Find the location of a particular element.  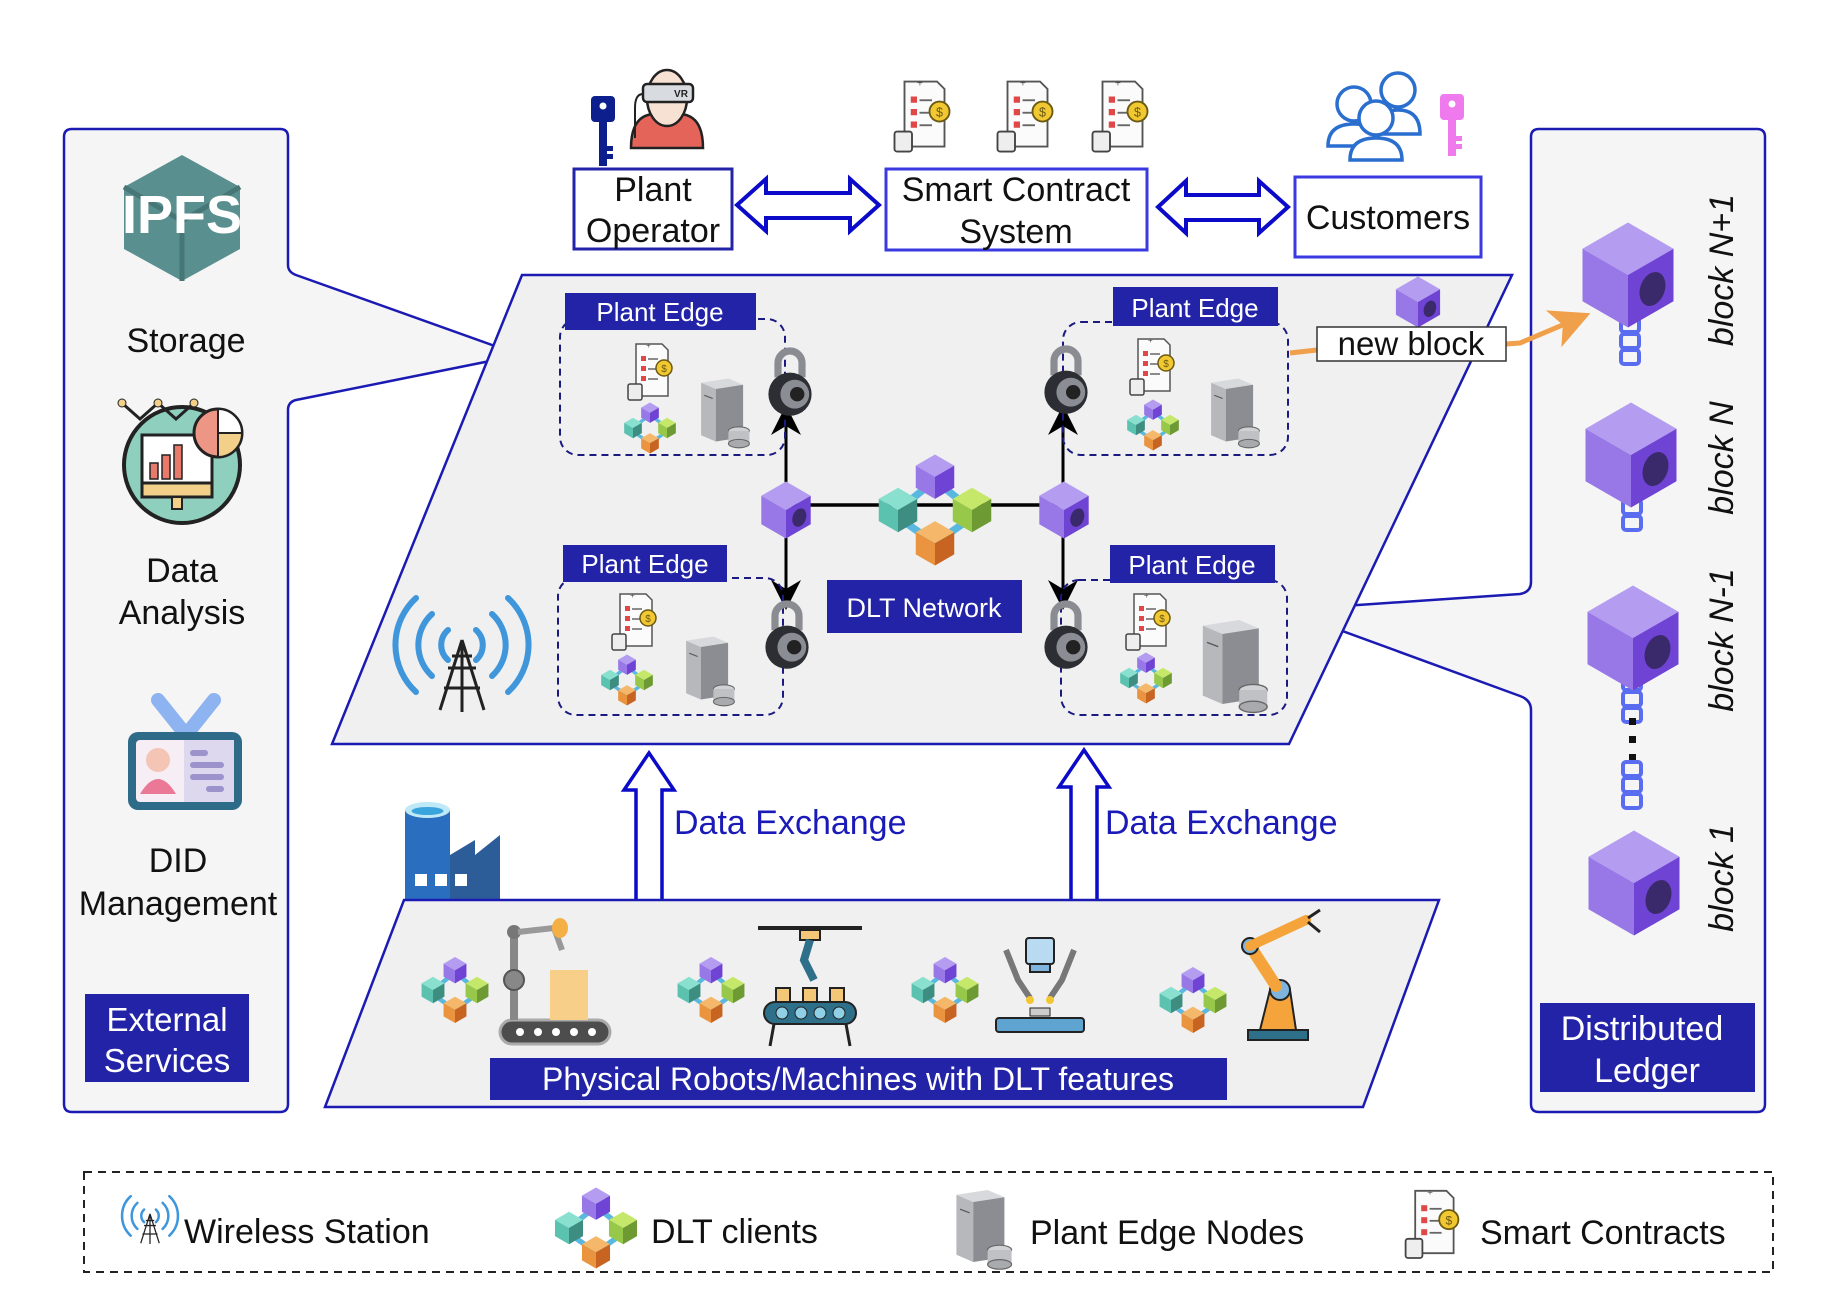

legend-label: Smart Contracts is located at coordinates (1603, 1233).